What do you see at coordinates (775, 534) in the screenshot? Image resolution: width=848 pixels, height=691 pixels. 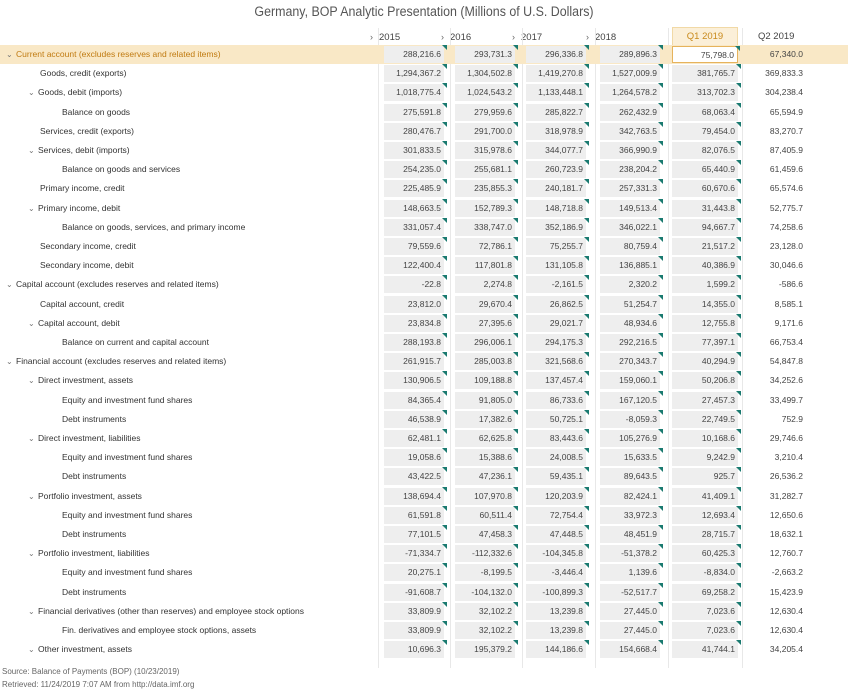 I see `value-cell: 18,632.1` at bounding box center [775, 534].